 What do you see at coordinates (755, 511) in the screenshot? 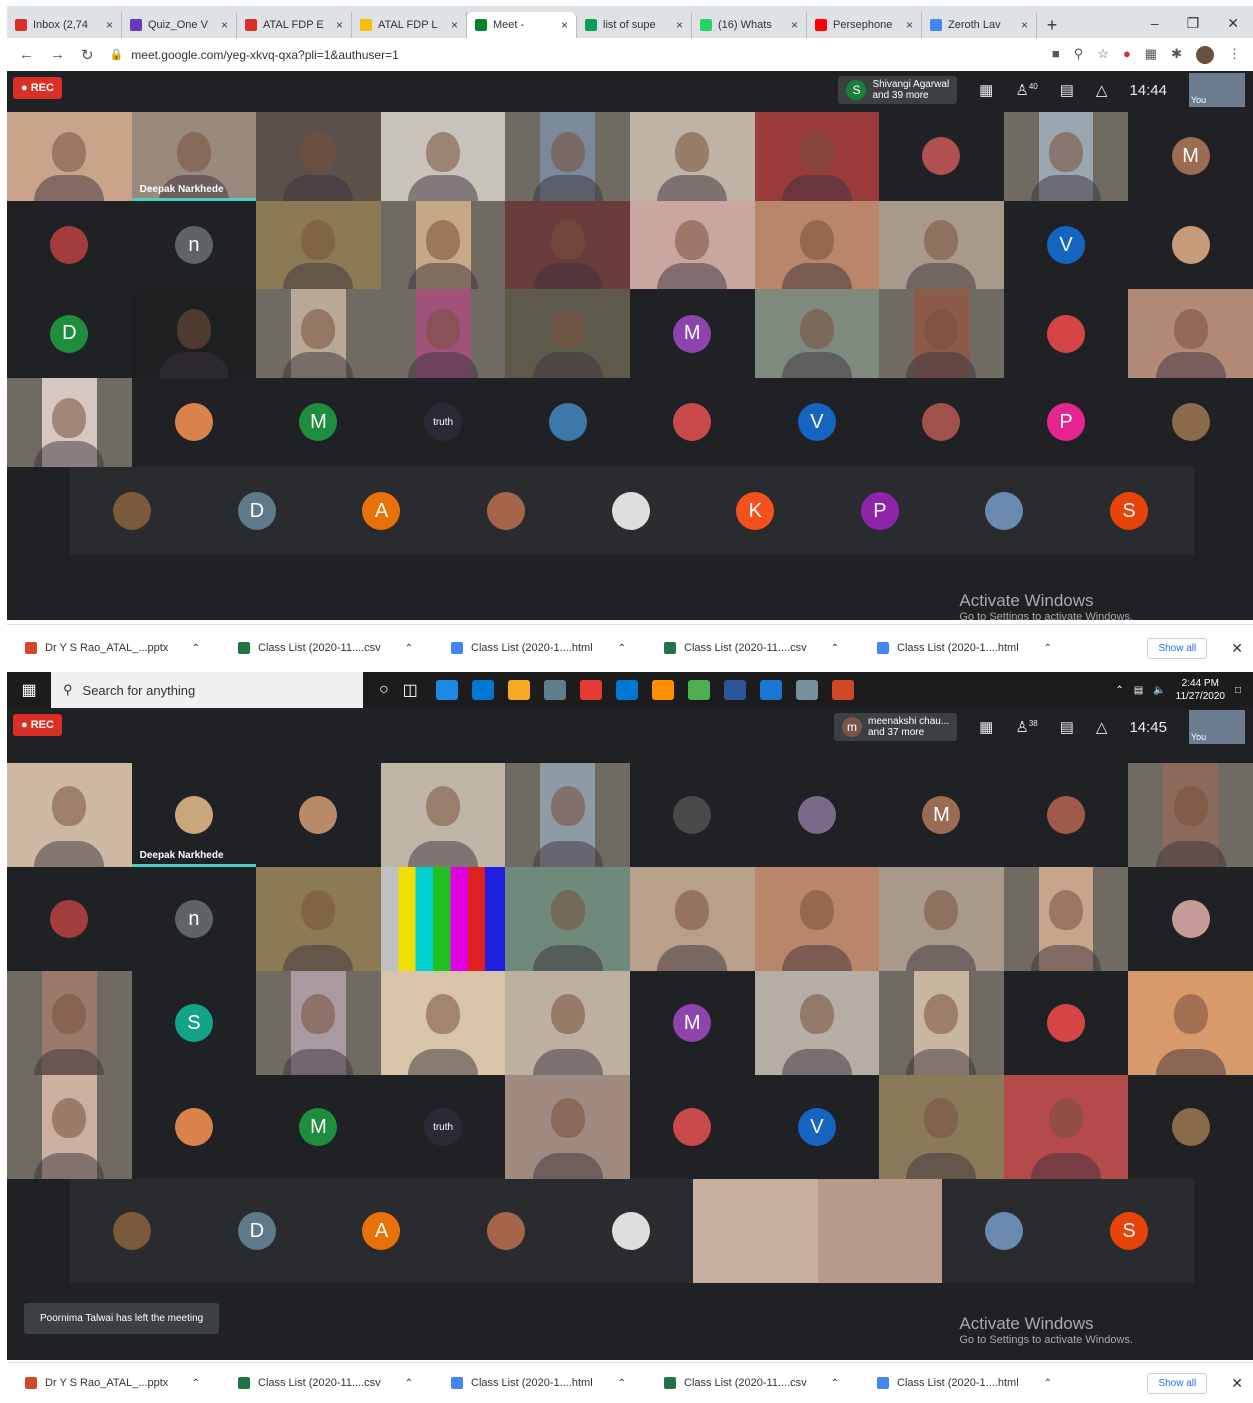
I see `participant-tile: K` at bounding box center [755, 511].